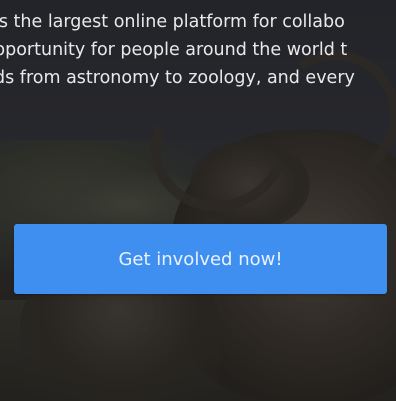 This screenshot has width=396, height=401. Describe the element at coordinates (174, 50) in the screenshot. I see `intro-line: pportunity for people around the world t` at that location.